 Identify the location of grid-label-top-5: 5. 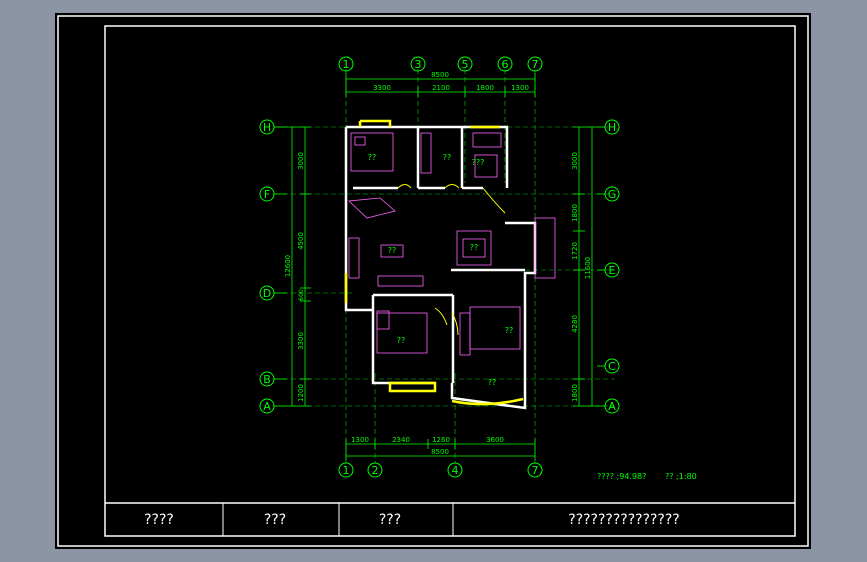
(465, 64).